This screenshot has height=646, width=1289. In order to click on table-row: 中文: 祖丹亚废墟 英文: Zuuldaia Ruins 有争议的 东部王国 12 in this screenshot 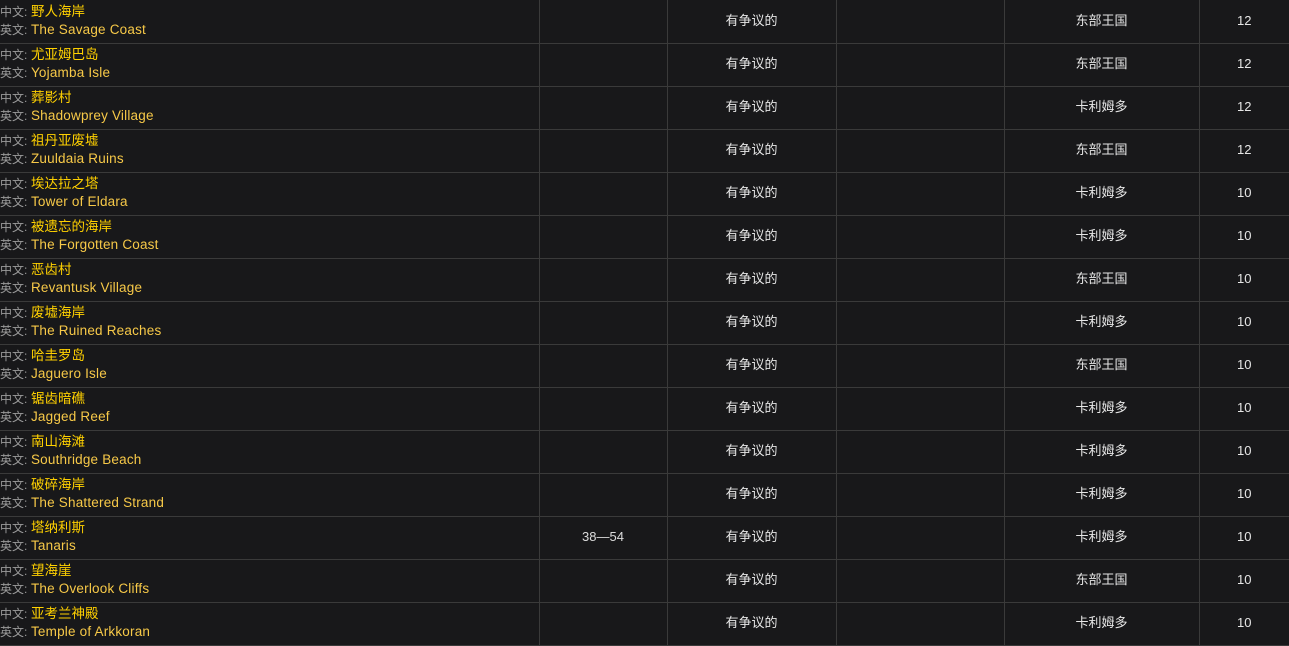, I will do `click(644, 151)`.